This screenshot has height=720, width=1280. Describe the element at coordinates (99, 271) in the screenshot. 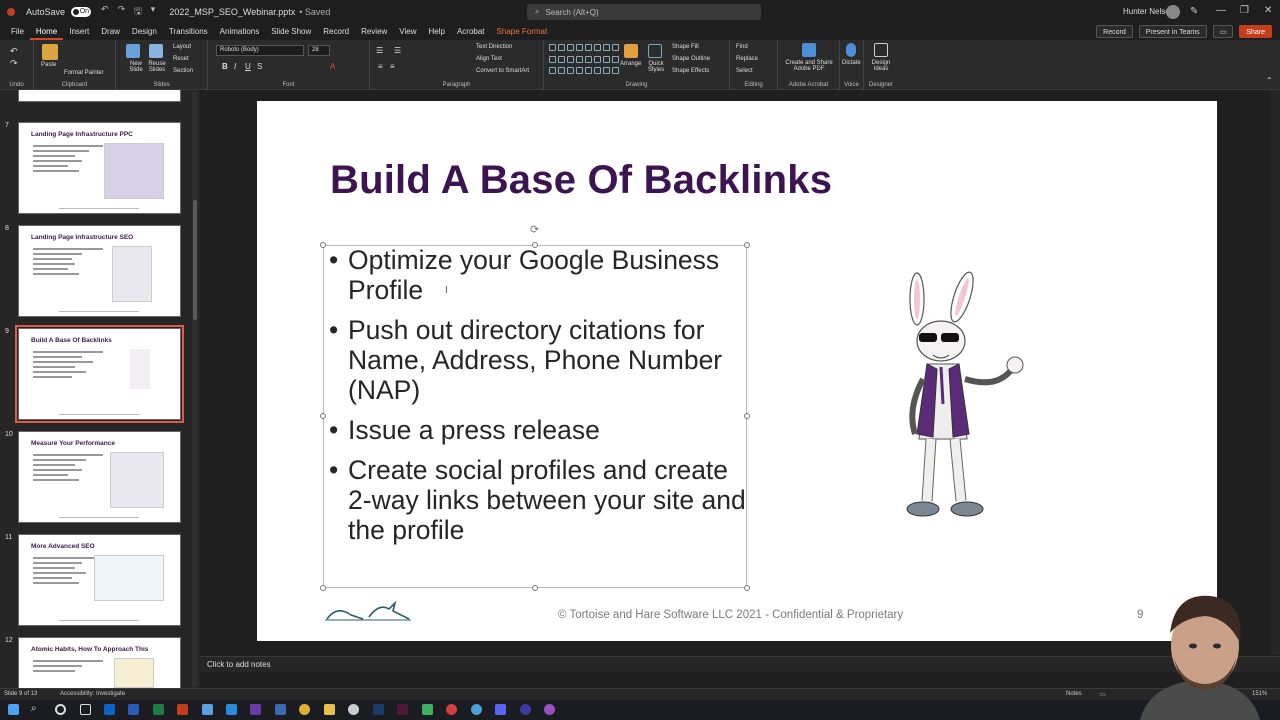

I see `thumbnail-slide-8: Landing Page Infrastructure SEO` at that location.